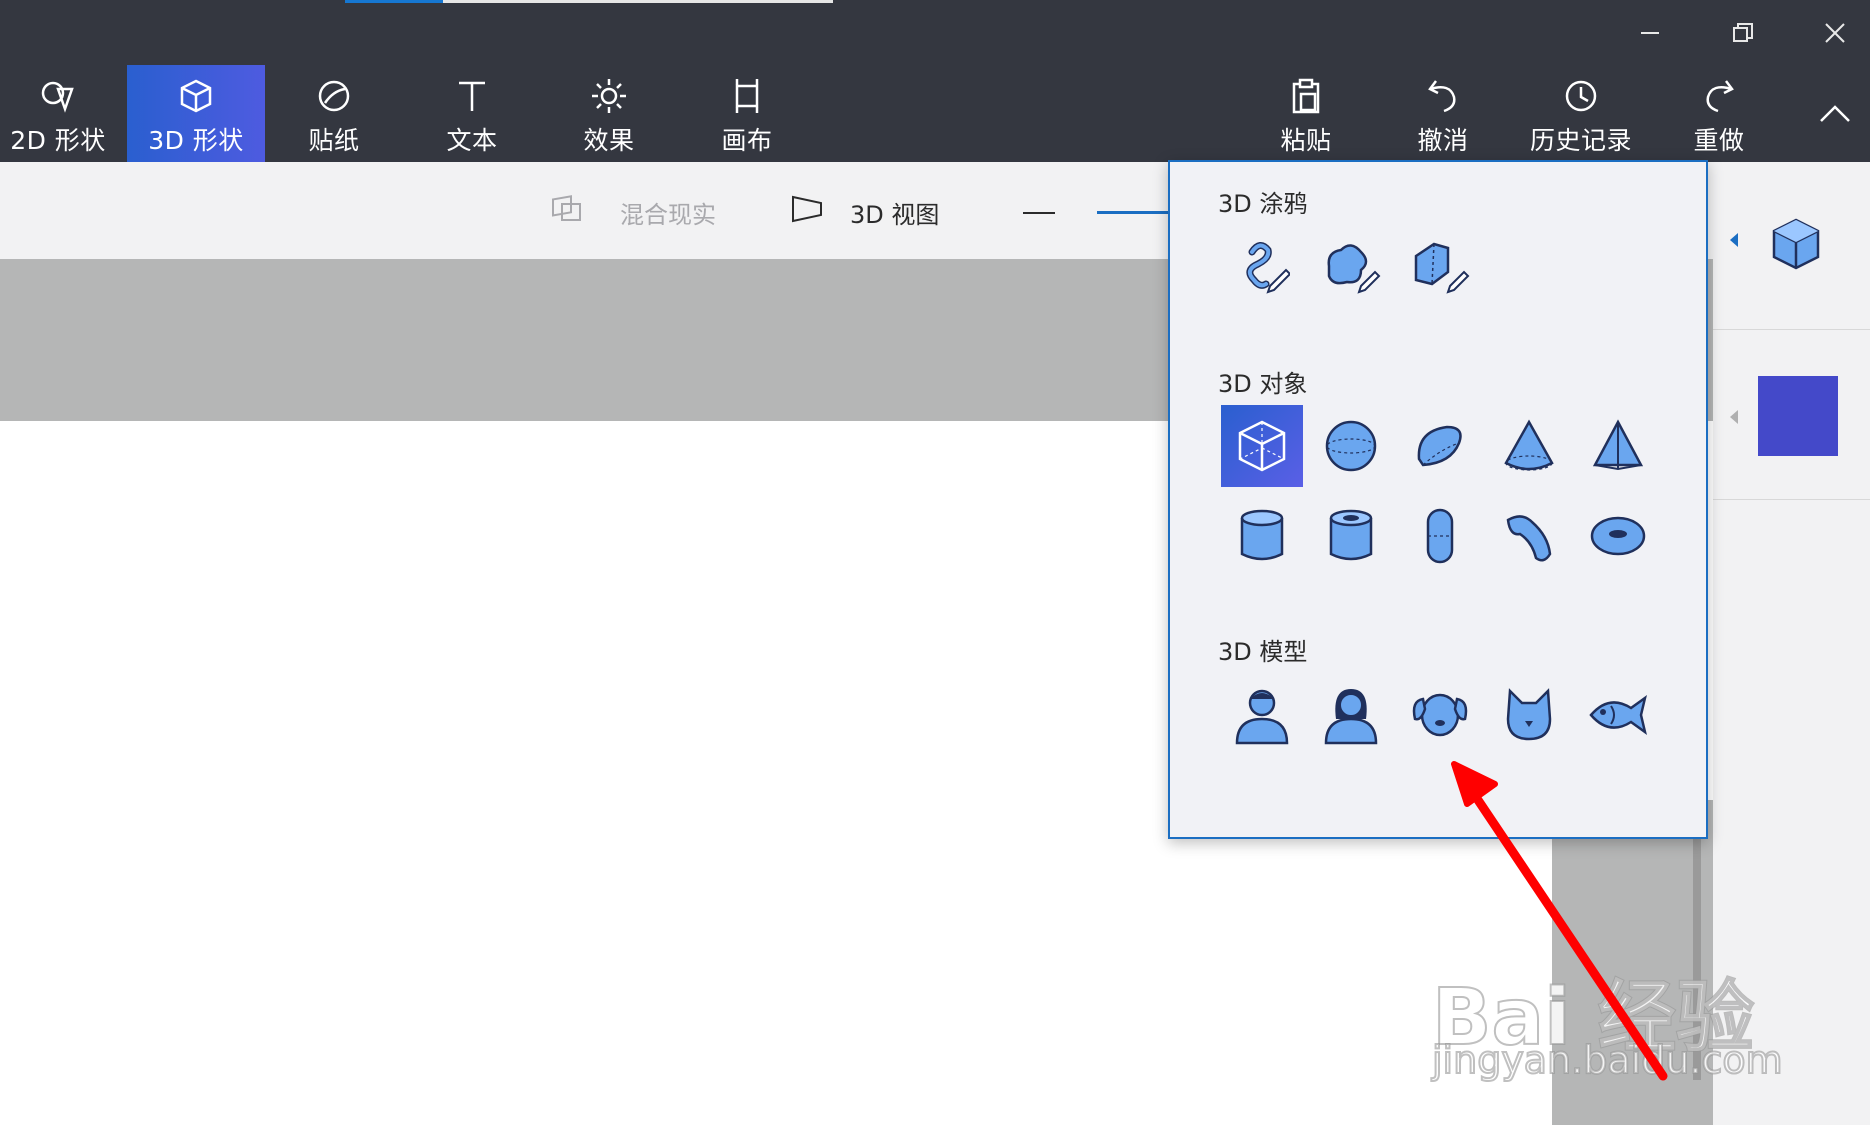 The width and height of the screenshot is (1870, 1125). I want to click on tool-stickers: 贴纸, so click(334, 113).